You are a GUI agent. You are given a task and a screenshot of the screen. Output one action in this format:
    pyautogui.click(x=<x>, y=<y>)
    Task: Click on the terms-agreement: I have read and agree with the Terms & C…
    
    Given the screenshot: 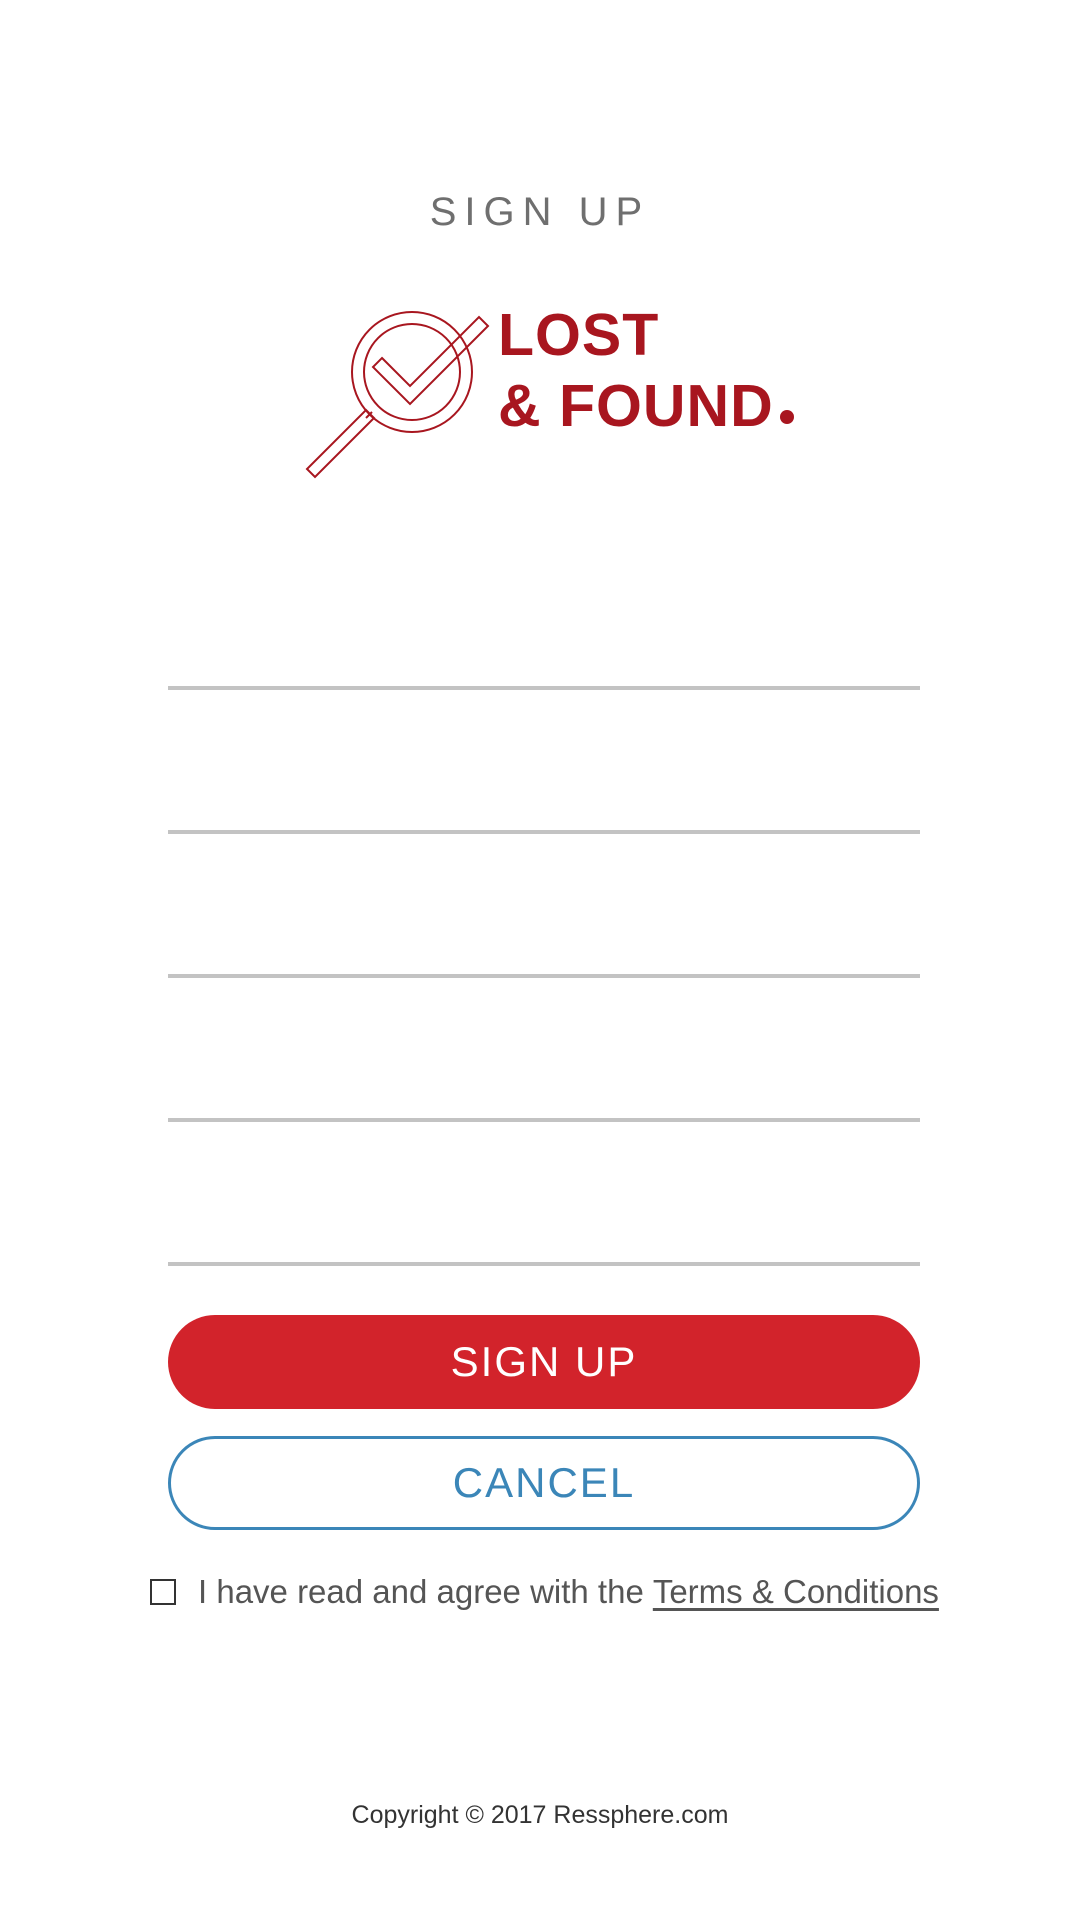 What is the action you would take?
    pyautogui.click(x=544, y=1592)
    